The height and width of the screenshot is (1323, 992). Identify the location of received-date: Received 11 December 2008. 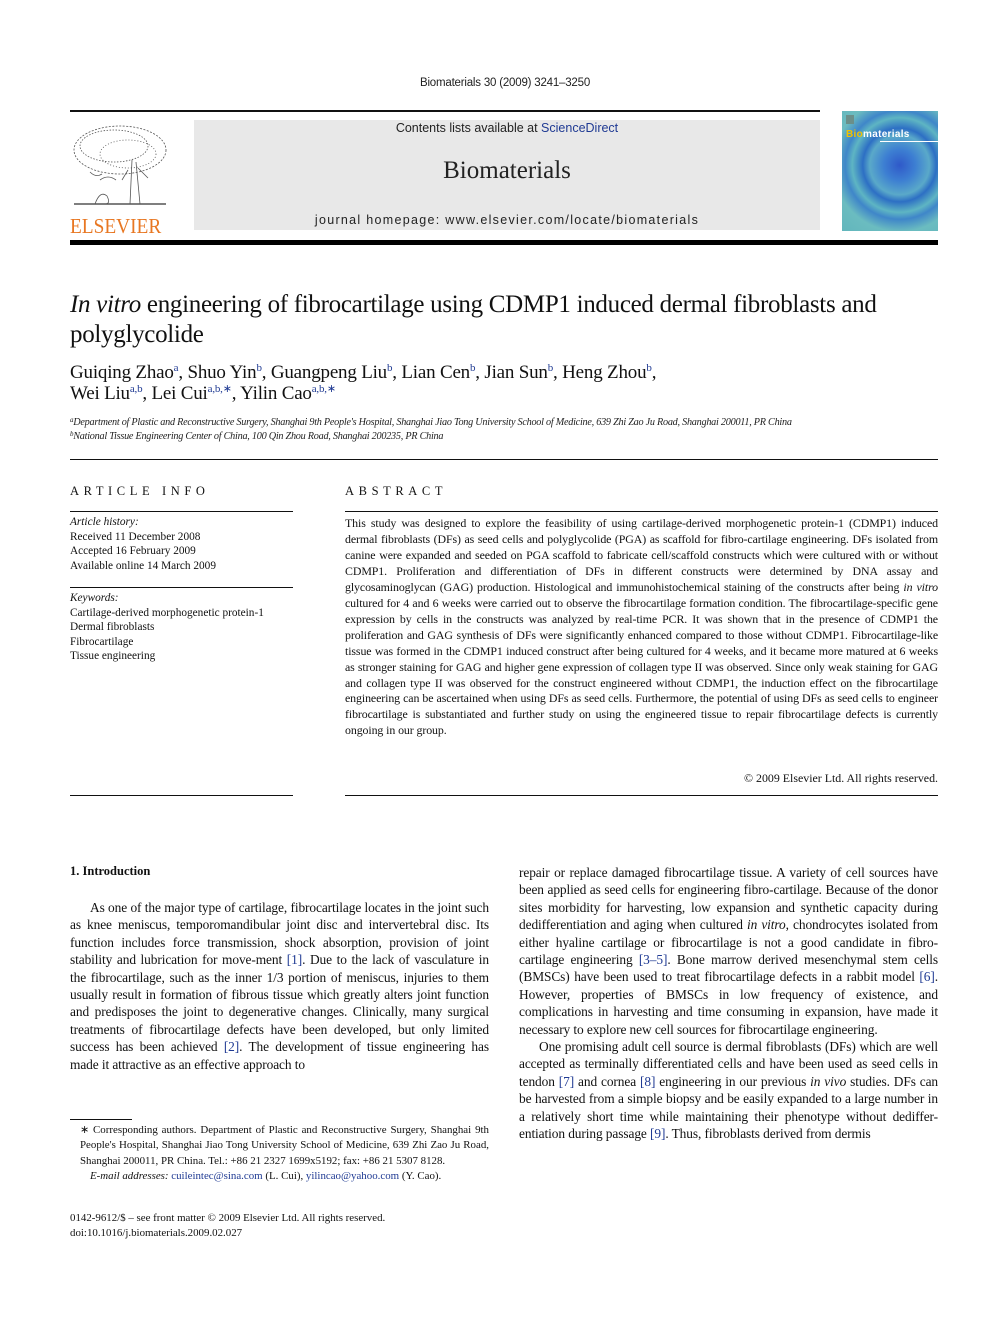
(135, 536).